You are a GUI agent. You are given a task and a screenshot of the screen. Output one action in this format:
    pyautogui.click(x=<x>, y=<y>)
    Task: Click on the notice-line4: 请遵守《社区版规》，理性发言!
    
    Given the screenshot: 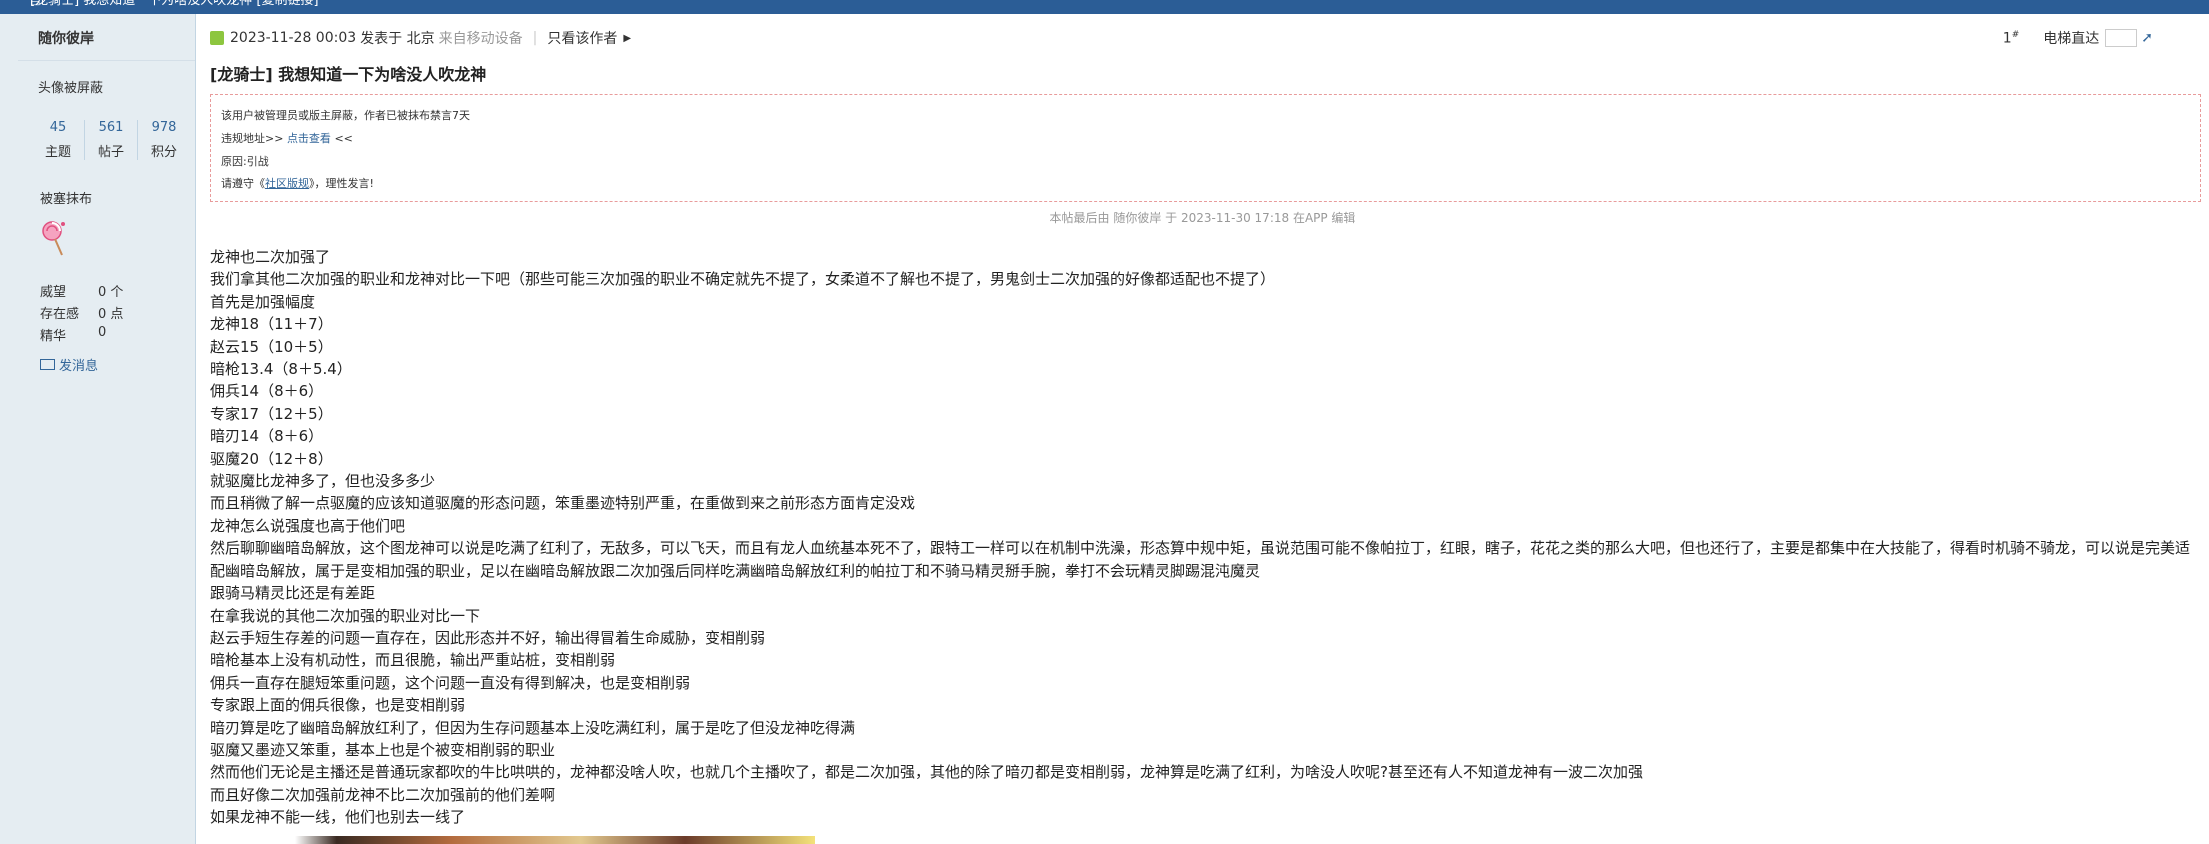 What is the action you would take?
    pyautogui.click(x=297, y=183)
    